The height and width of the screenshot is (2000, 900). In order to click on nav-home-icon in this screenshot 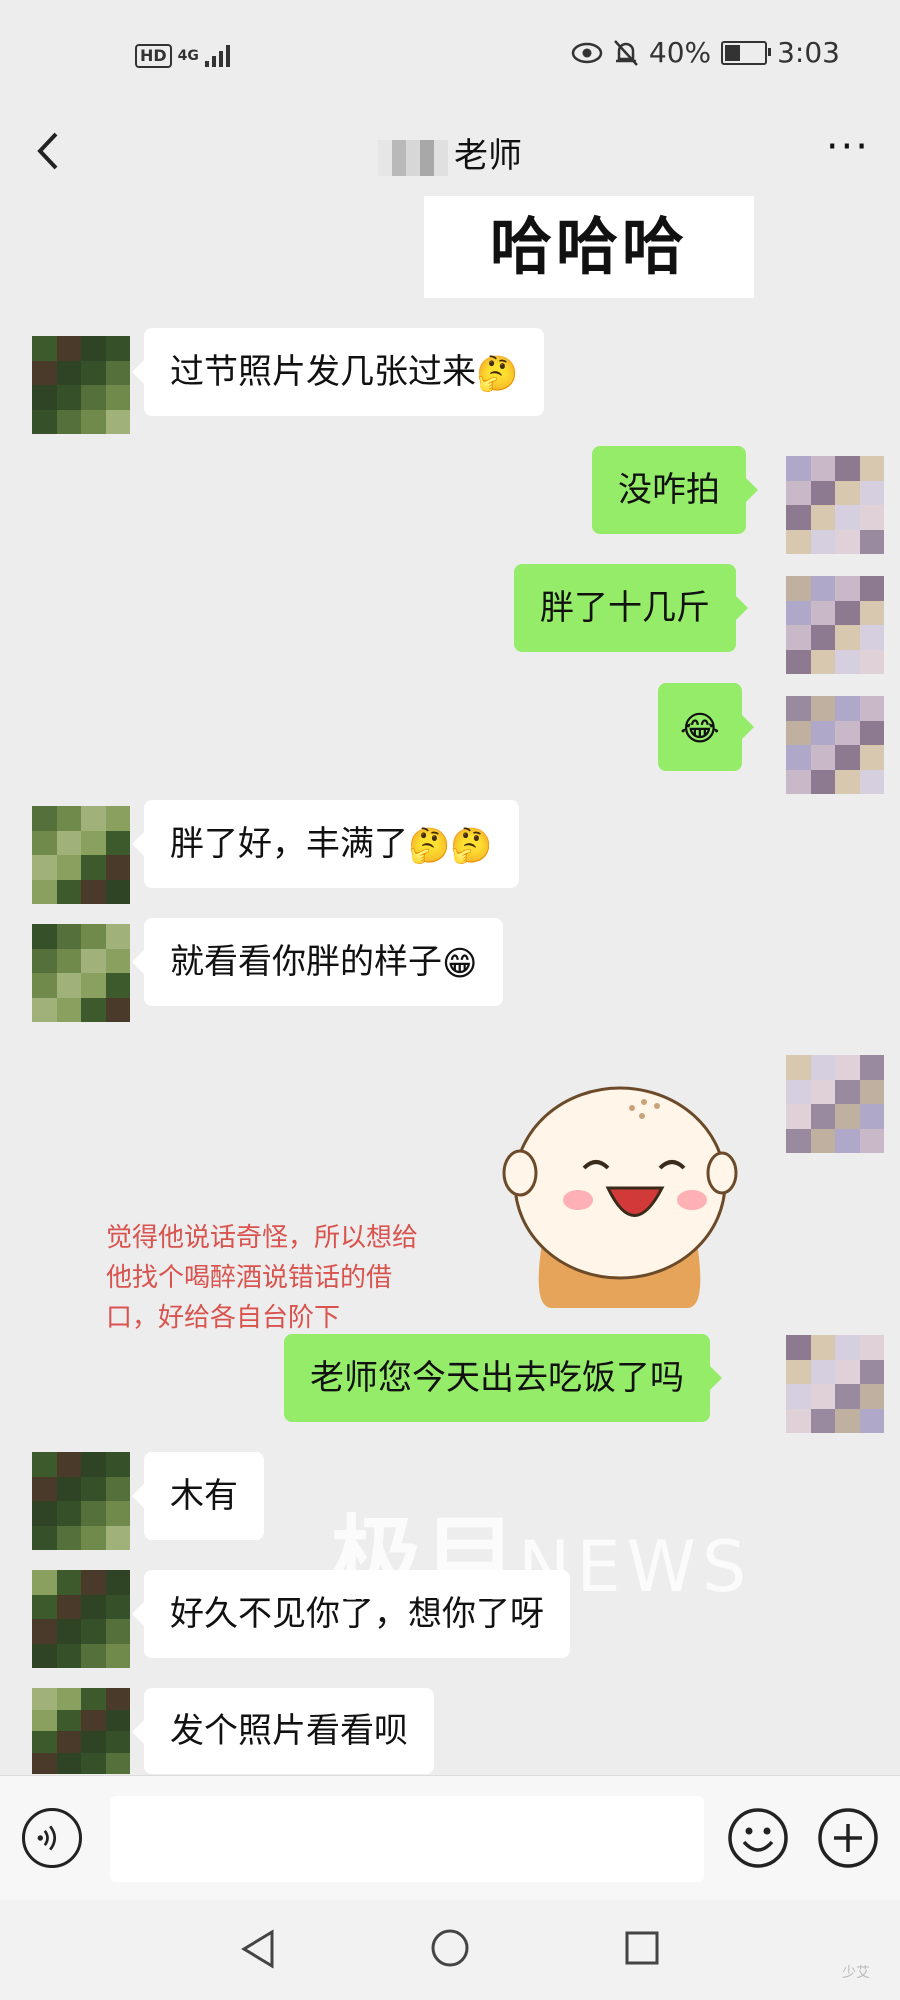, I will do `click(450, 1948)`.